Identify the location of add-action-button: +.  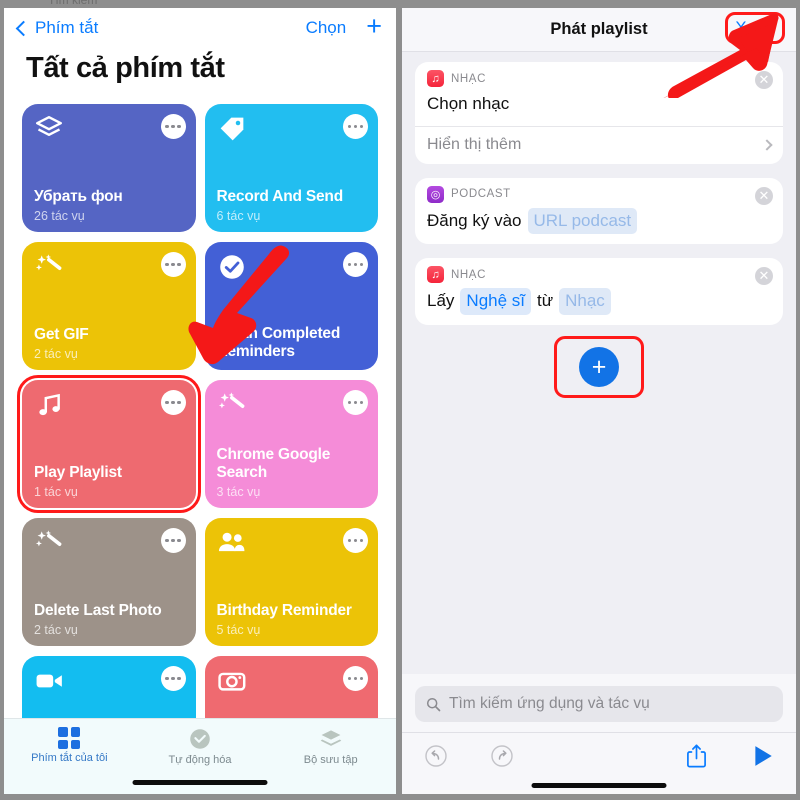
(599, 366).